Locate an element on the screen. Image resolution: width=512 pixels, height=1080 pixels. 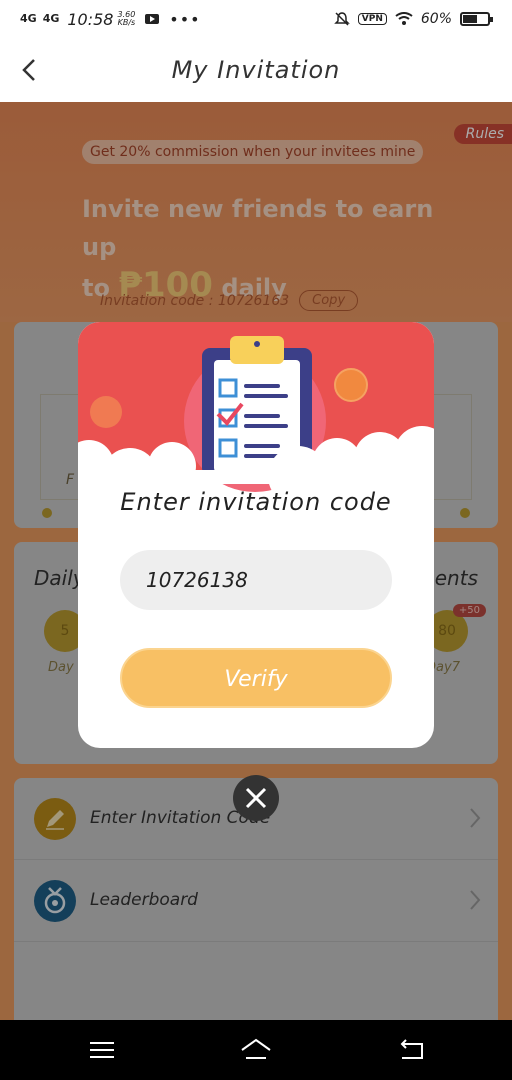
invitation-code-input is located at coordinates (256, 580).